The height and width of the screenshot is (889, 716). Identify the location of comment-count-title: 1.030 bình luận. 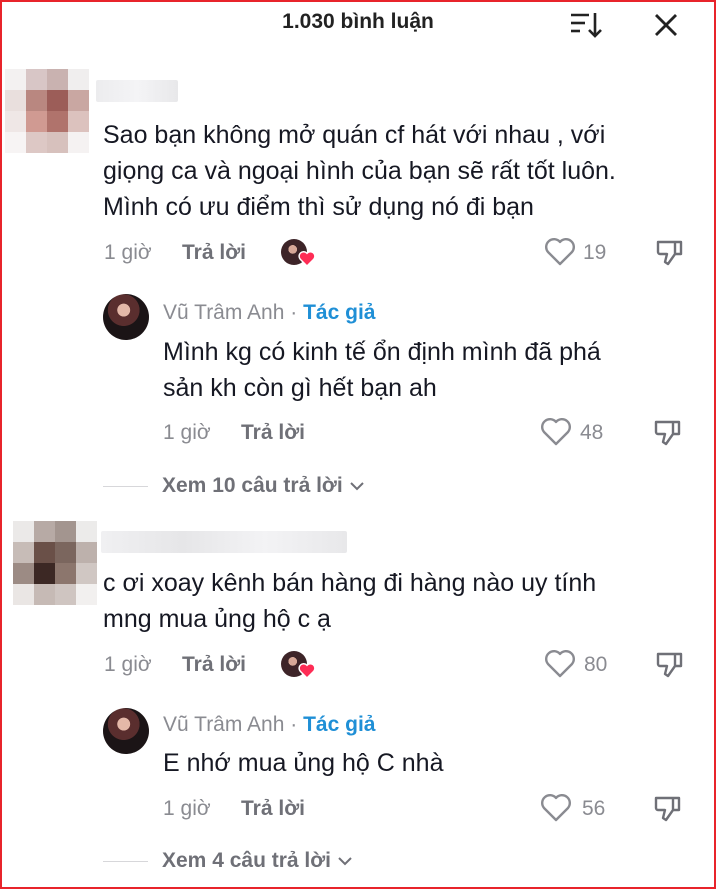
(358, 21).